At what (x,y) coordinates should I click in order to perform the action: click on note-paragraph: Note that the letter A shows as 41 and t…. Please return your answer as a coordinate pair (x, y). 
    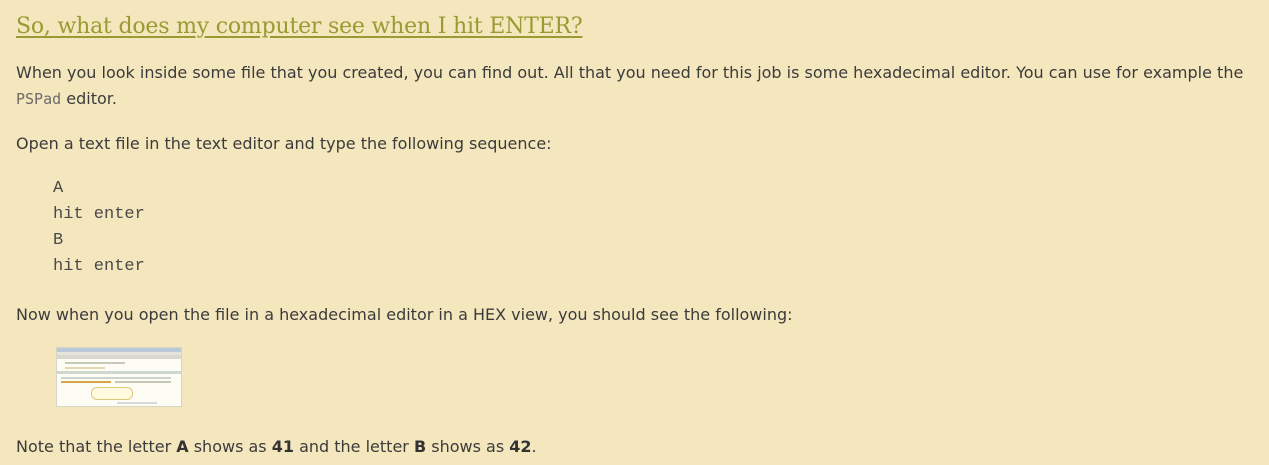
    Looking at the image, I should click on (276, 447).